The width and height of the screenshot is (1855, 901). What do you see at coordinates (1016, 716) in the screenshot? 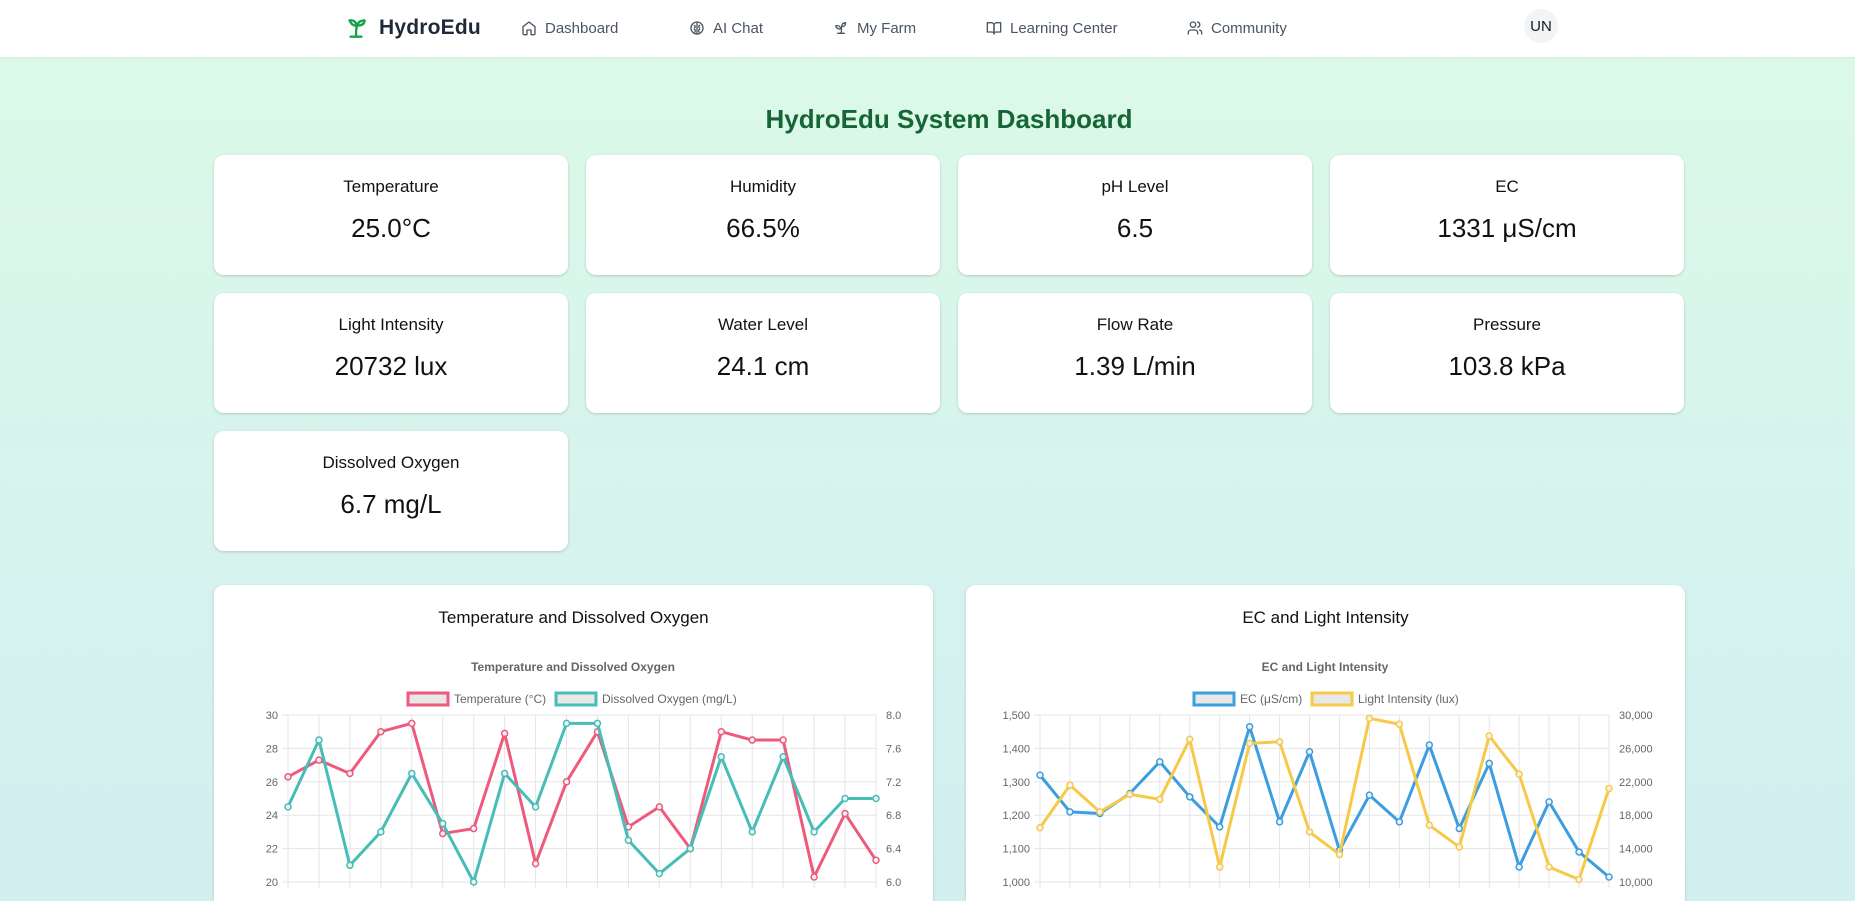
I see `y-left-tick-label: 1,500` at bounding box center [1016, 716].